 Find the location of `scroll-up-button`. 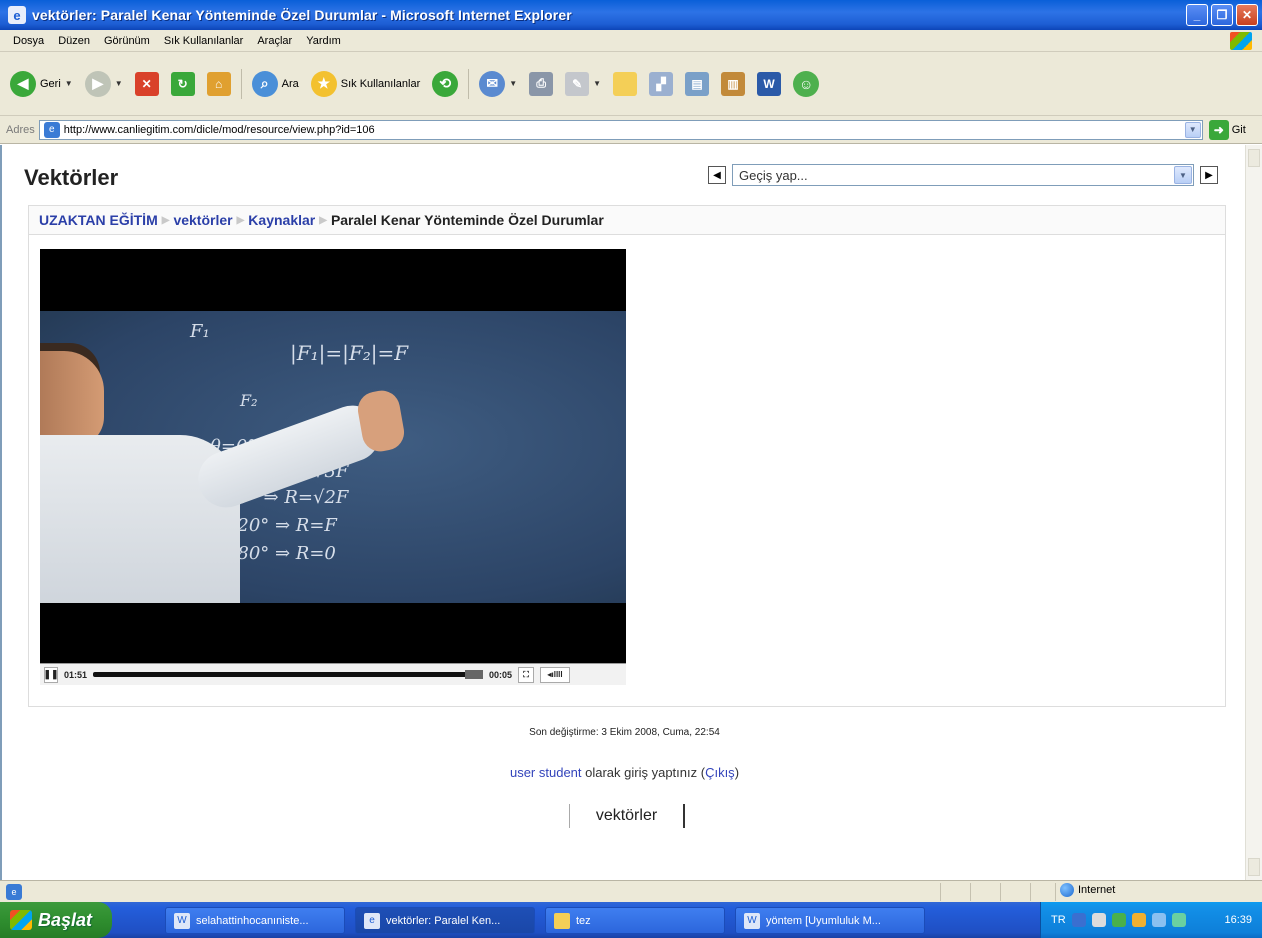

scroll-up-button is located at coordinates (1254, 158).